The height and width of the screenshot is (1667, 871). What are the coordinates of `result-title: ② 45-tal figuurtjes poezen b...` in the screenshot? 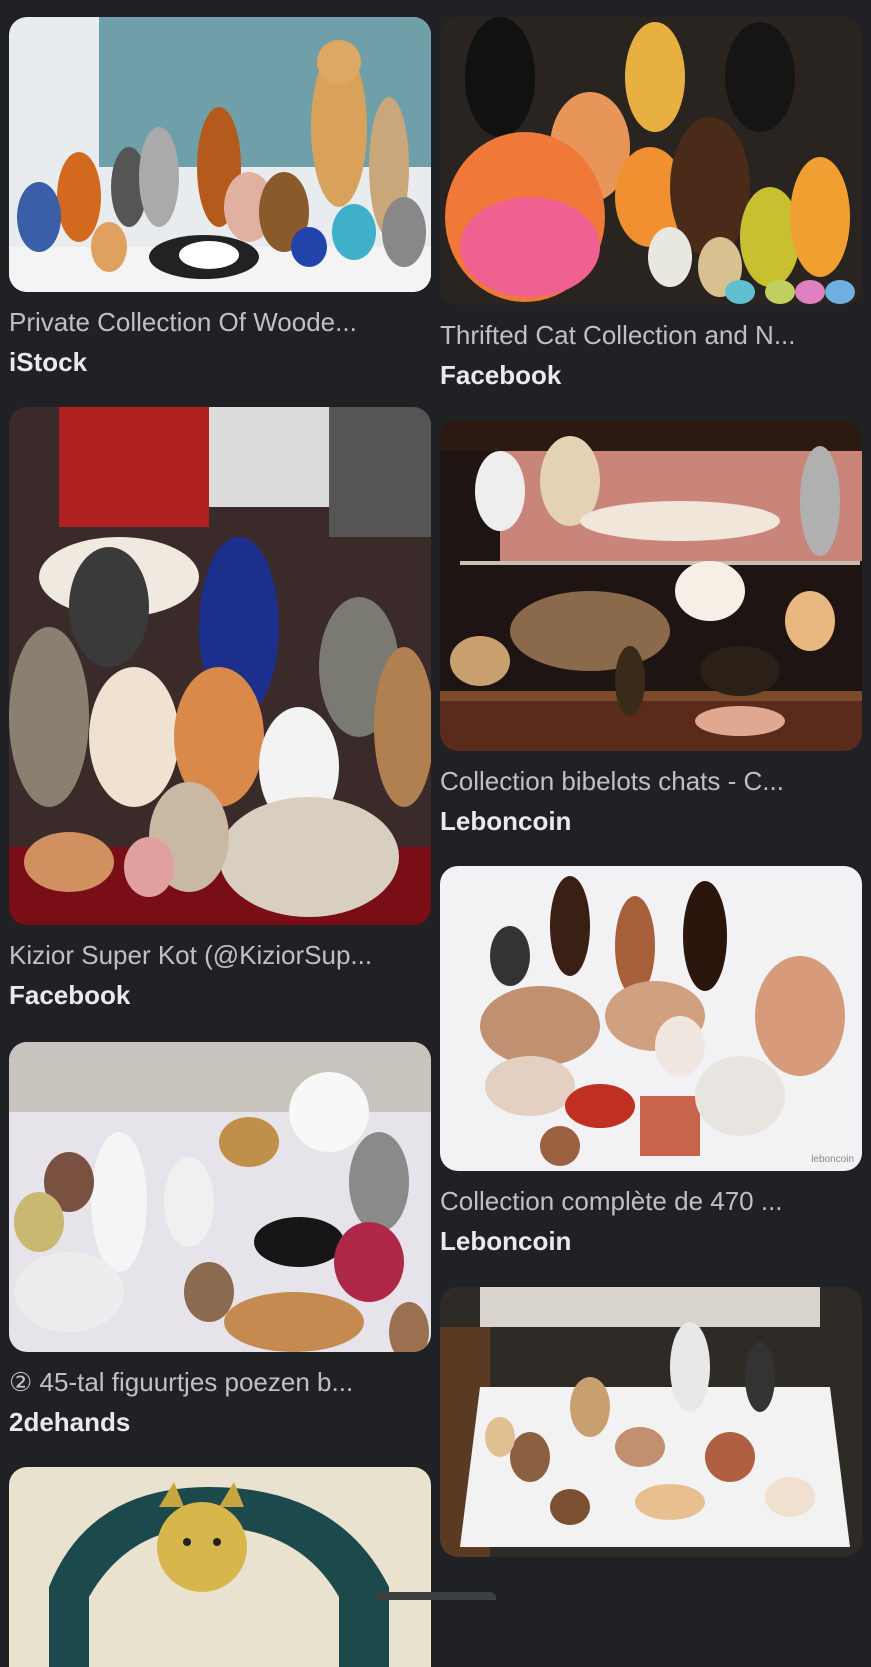 It's located at (220, 1382).